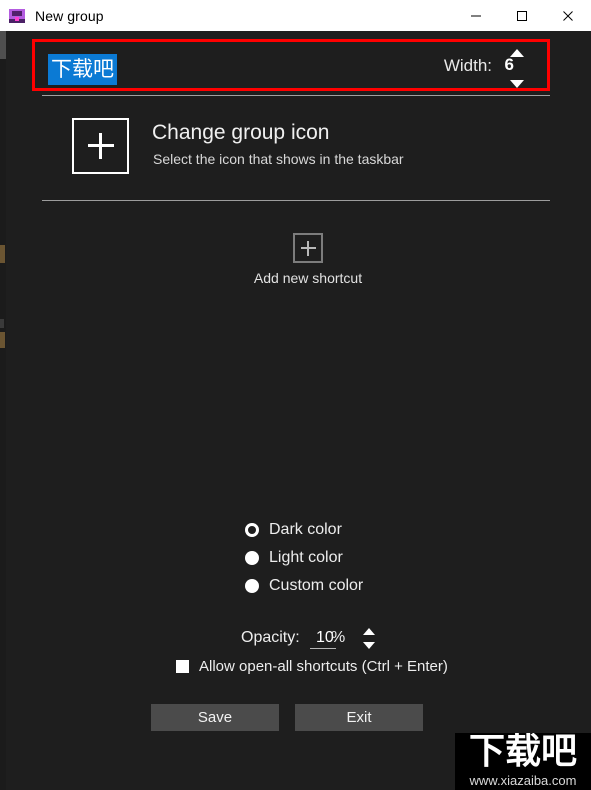  What do you see at coordinates (215, 717) in the screenshot?
I see `save-button: Save` at bounding box center [215, 717].